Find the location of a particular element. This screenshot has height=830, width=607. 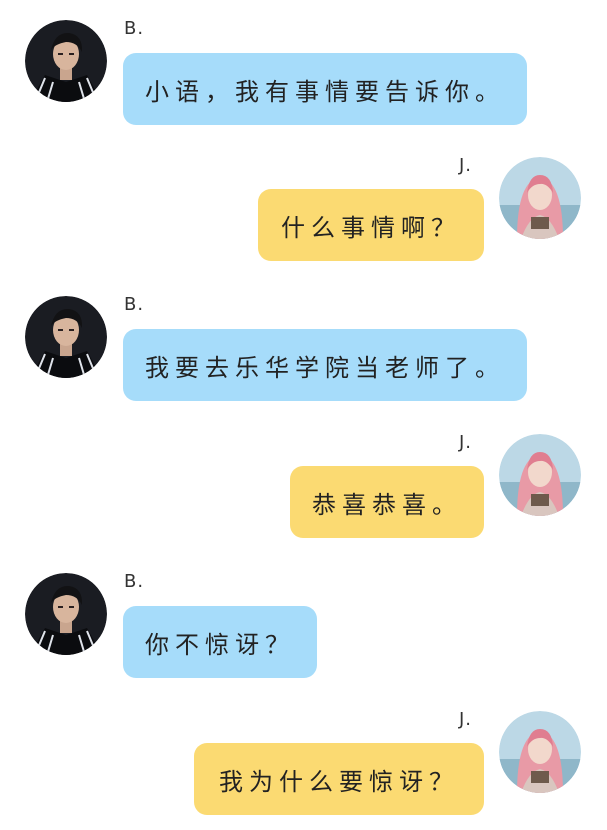

chat-message: J. 恭喜恭喜。 is located at coordinates (303, 493).